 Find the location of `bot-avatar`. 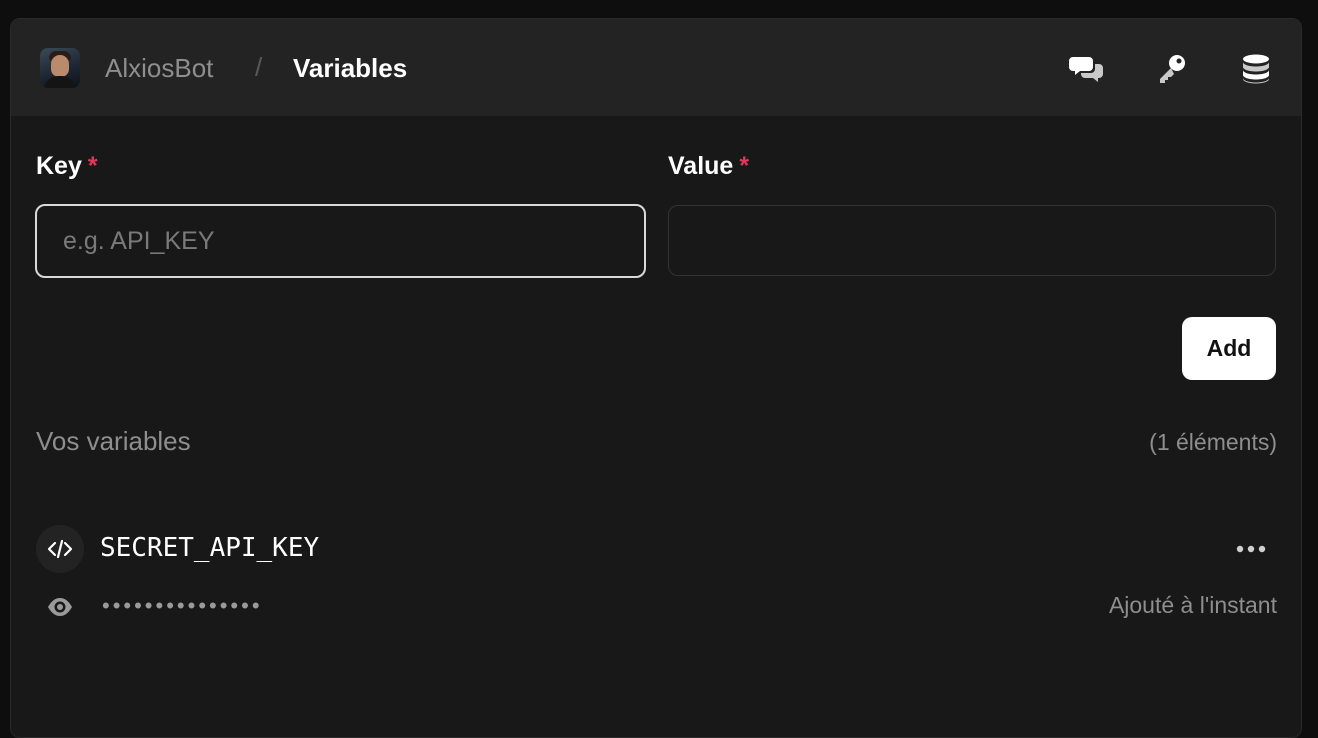

bot-avatar is located at coordinates (60, 68).